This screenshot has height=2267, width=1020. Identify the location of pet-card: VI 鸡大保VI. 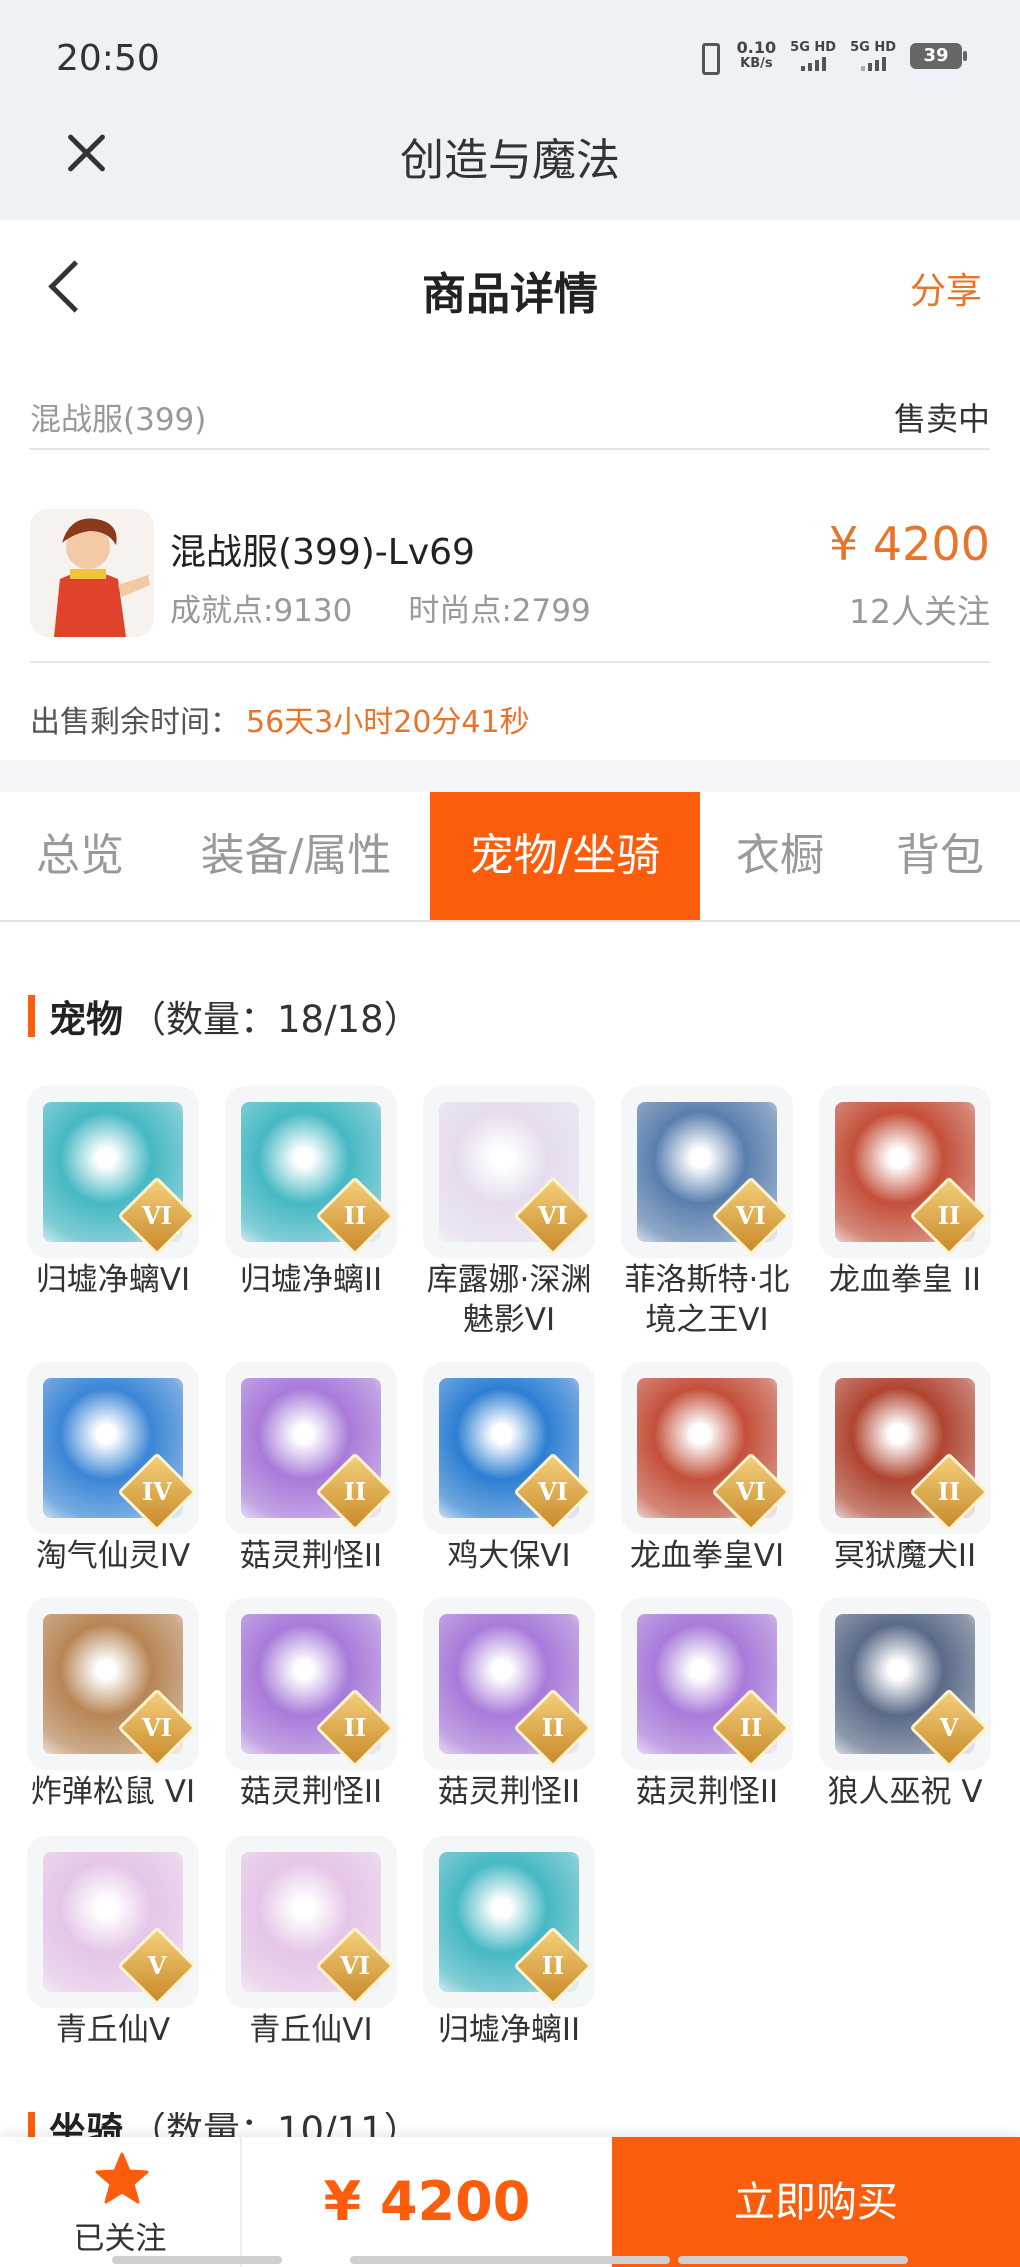
(509, 1469).